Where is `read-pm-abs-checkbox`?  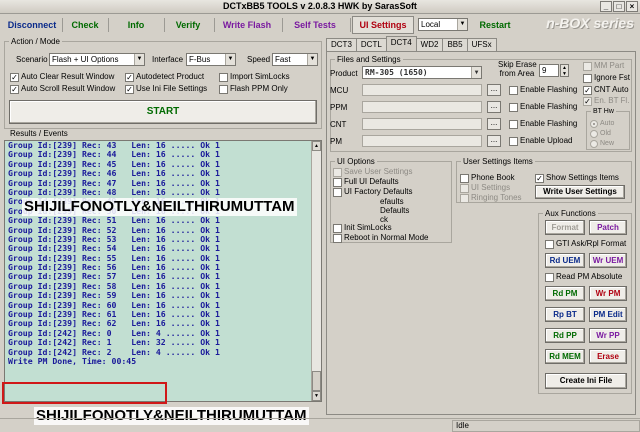
read-pm-abs-checkbox is located at coordinates (549, 277).